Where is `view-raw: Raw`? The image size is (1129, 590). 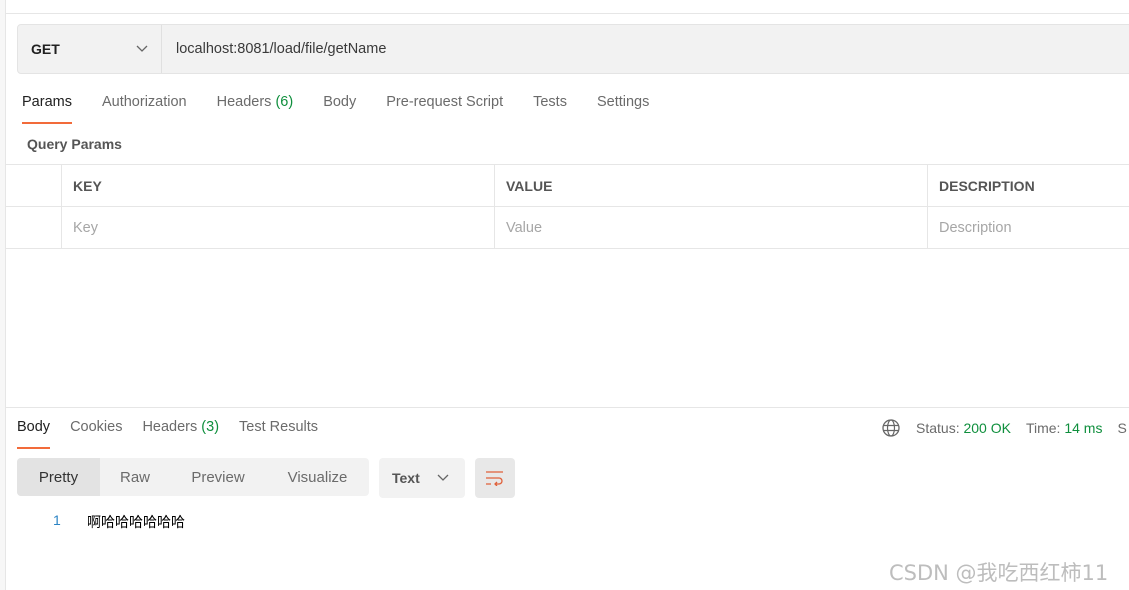
view-raw: Raw is located at coordinates (135, 477).